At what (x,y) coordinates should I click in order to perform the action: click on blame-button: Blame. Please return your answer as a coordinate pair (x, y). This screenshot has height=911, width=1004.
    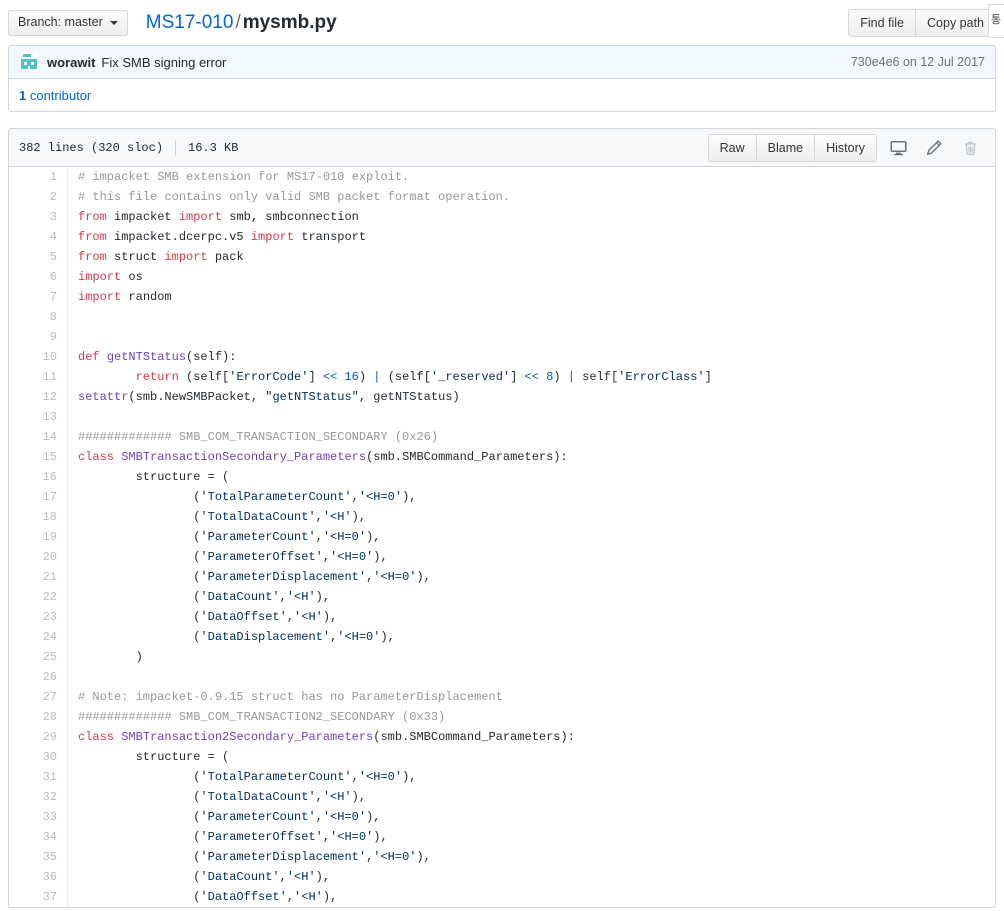
    Looking at the image, I should click on (785, 147).